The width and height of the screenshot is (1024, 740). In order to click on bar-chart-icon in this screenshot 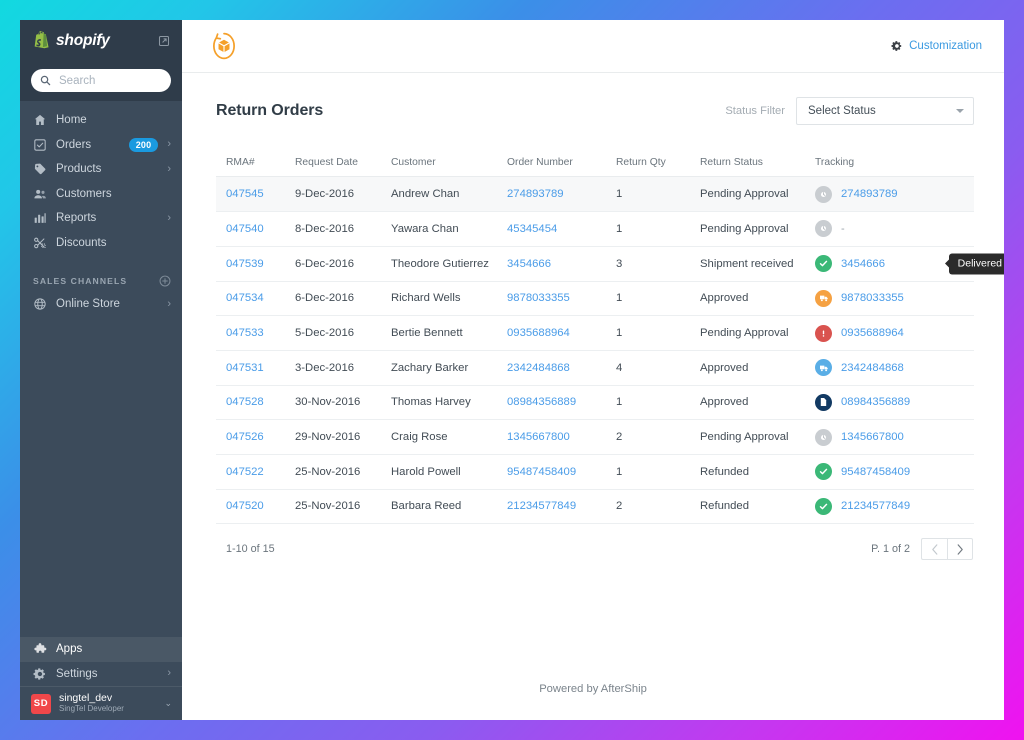, I will do `click(40, 218)`.